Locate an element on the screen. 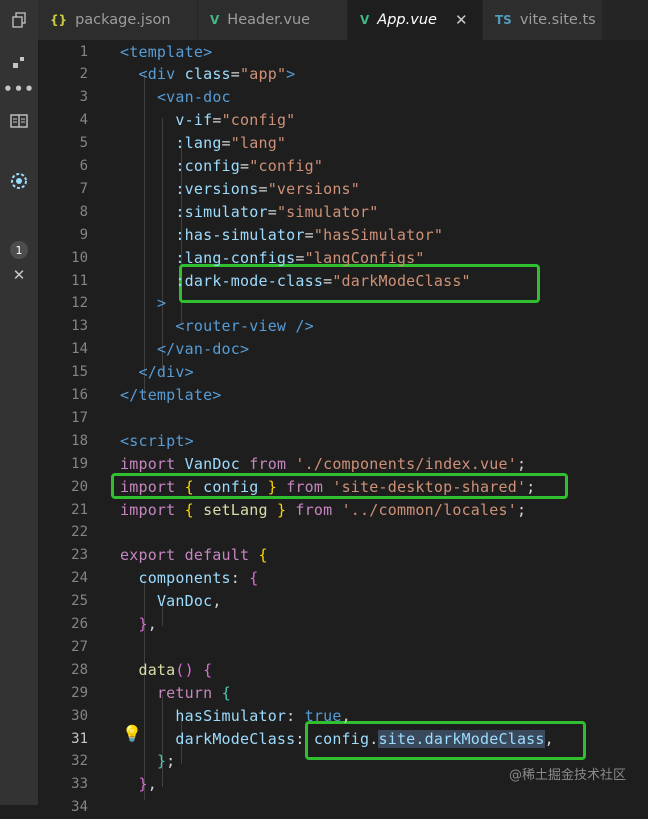 This screenshot has width=648, height=819. code-text: :dark-mode-class="darkModeClass" is located at coordinates (295, 281).